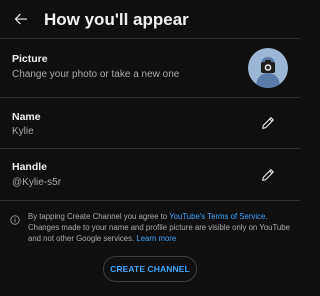 The height and width of the screenshot is (296, 320). What do you see at coordinates (96, 74) in the screenshot?
I see `picture-subtitle: Change your photo or take a new one` at bounding box center [96, 74].